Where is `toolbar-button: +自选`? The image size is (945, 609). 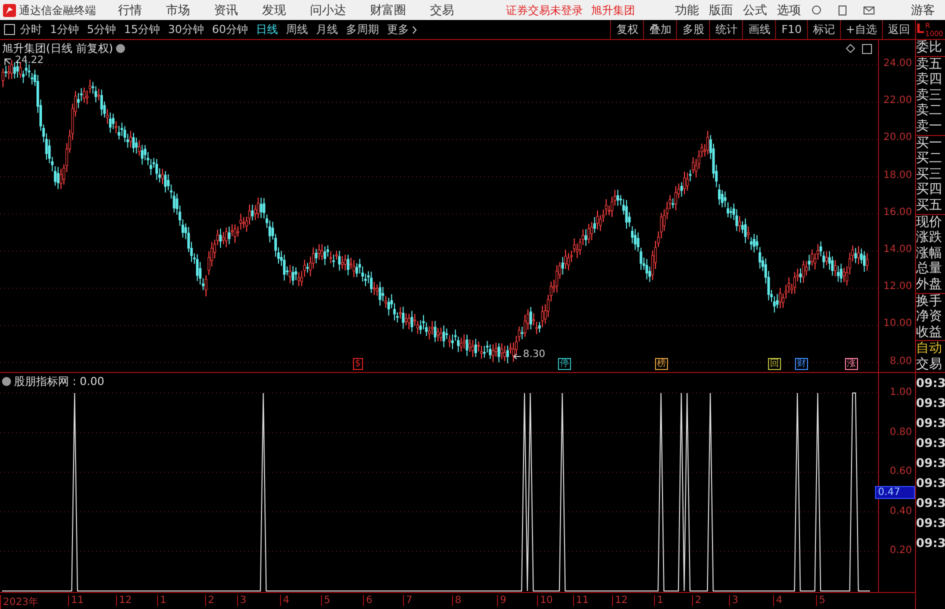
toolbar-button: +自选 is located at coordinates (861, 29).